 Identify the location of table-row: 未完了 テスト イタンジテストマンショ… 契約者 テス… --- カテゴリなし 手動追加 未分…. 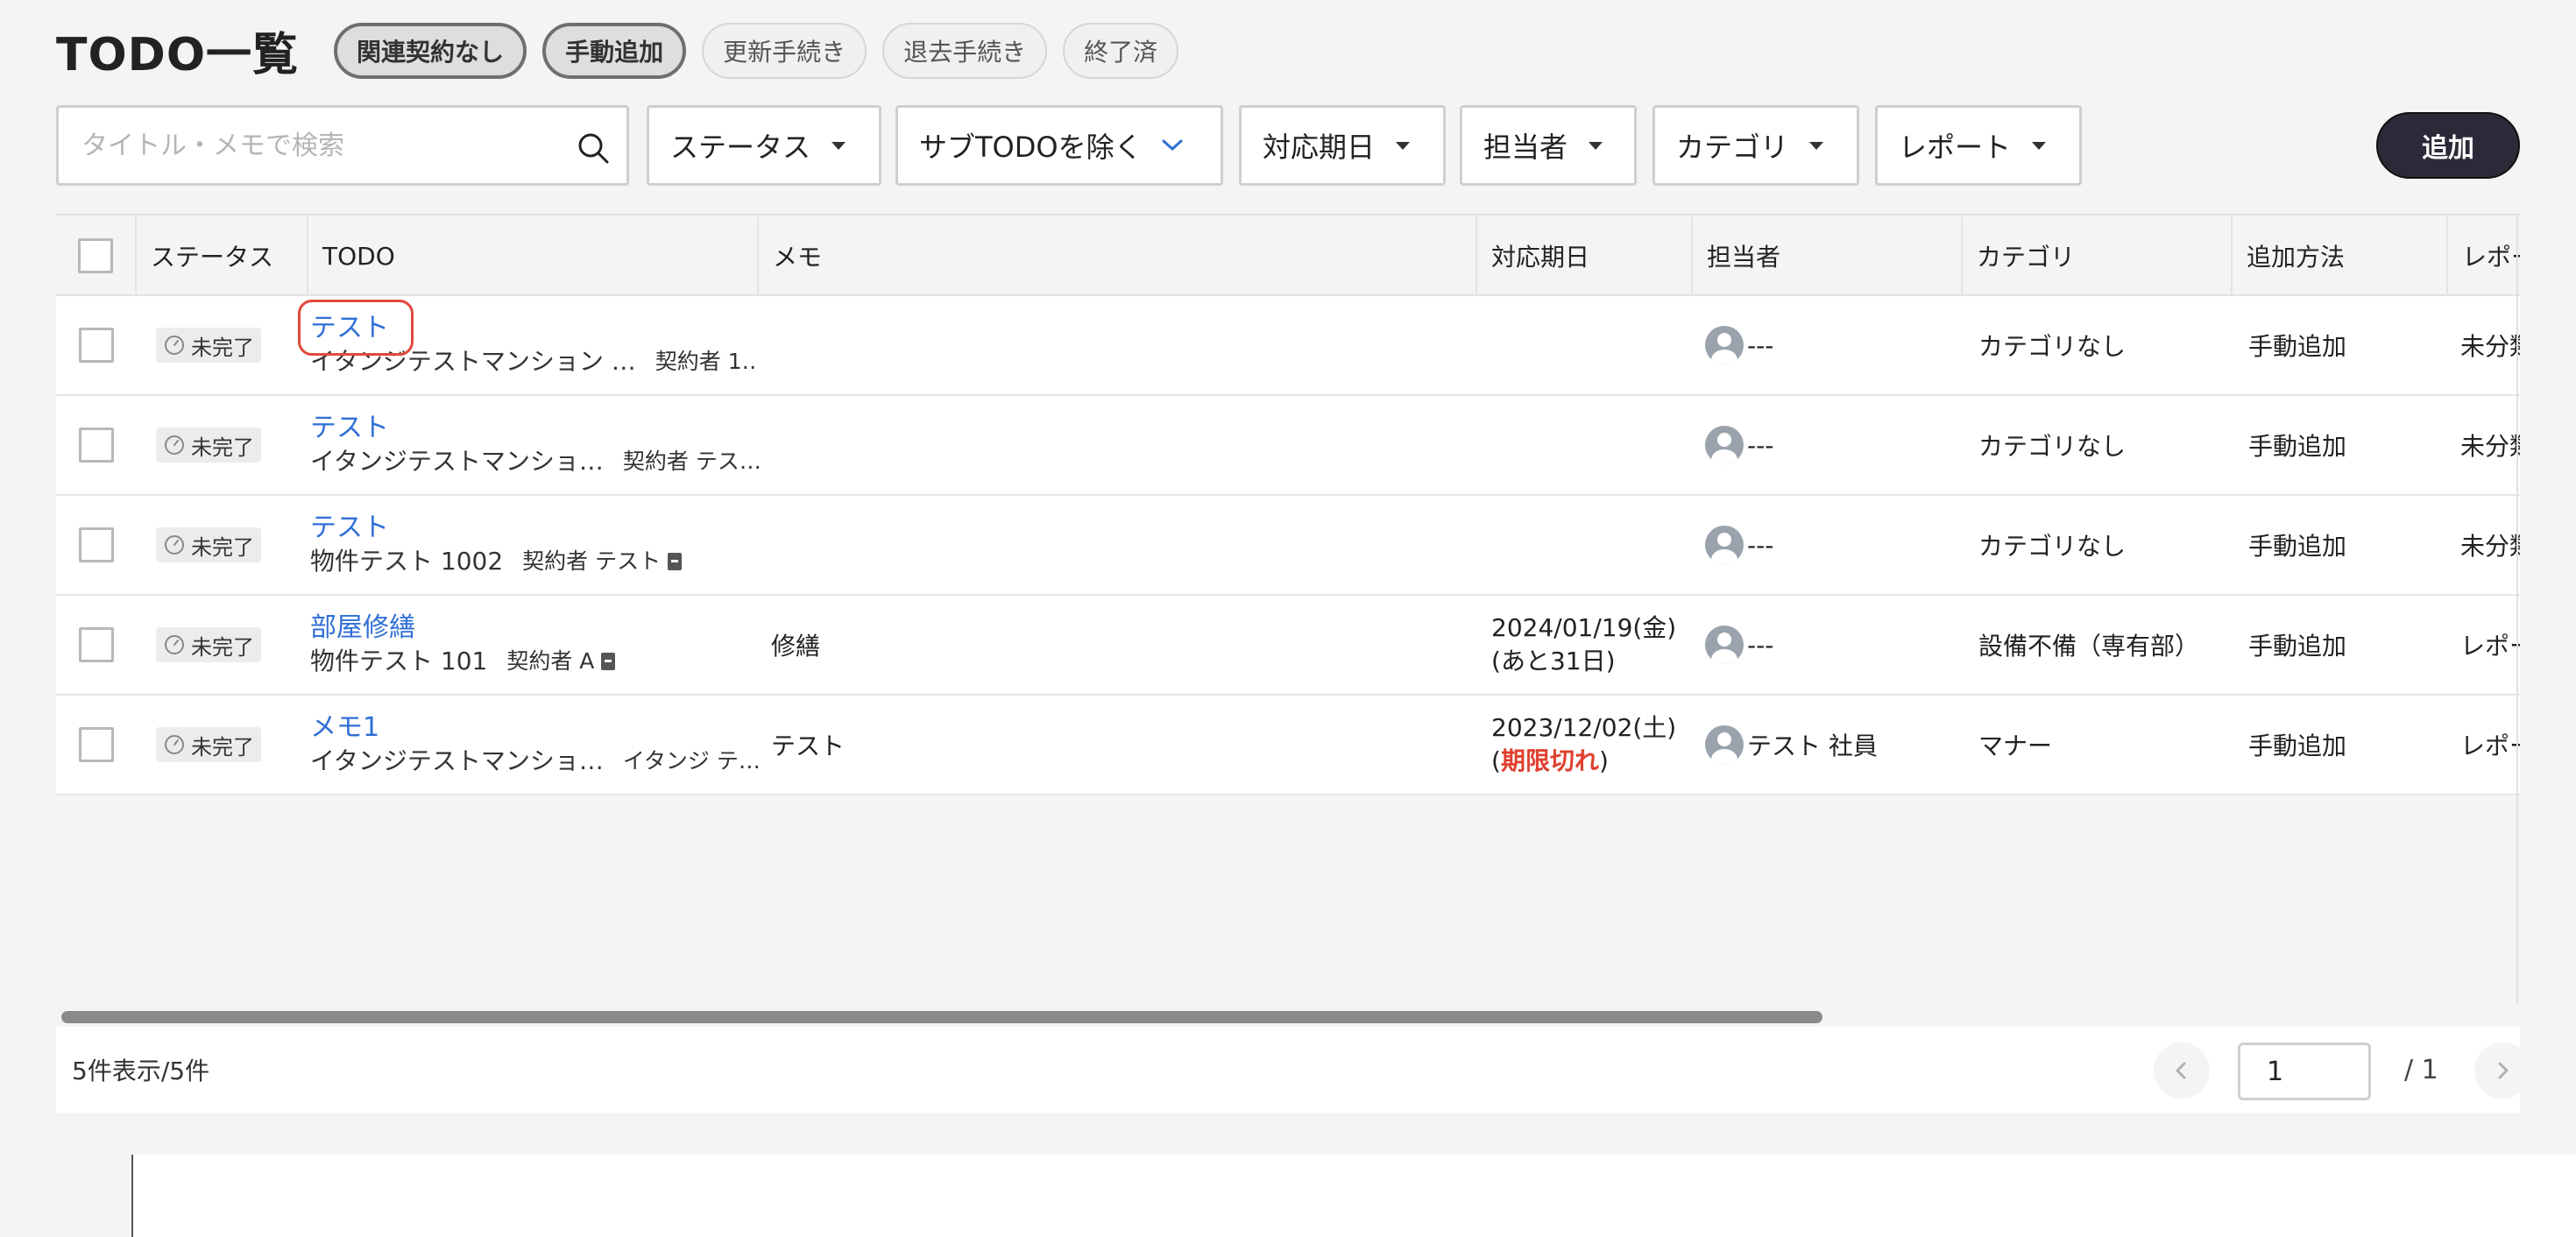
(1288, 446).